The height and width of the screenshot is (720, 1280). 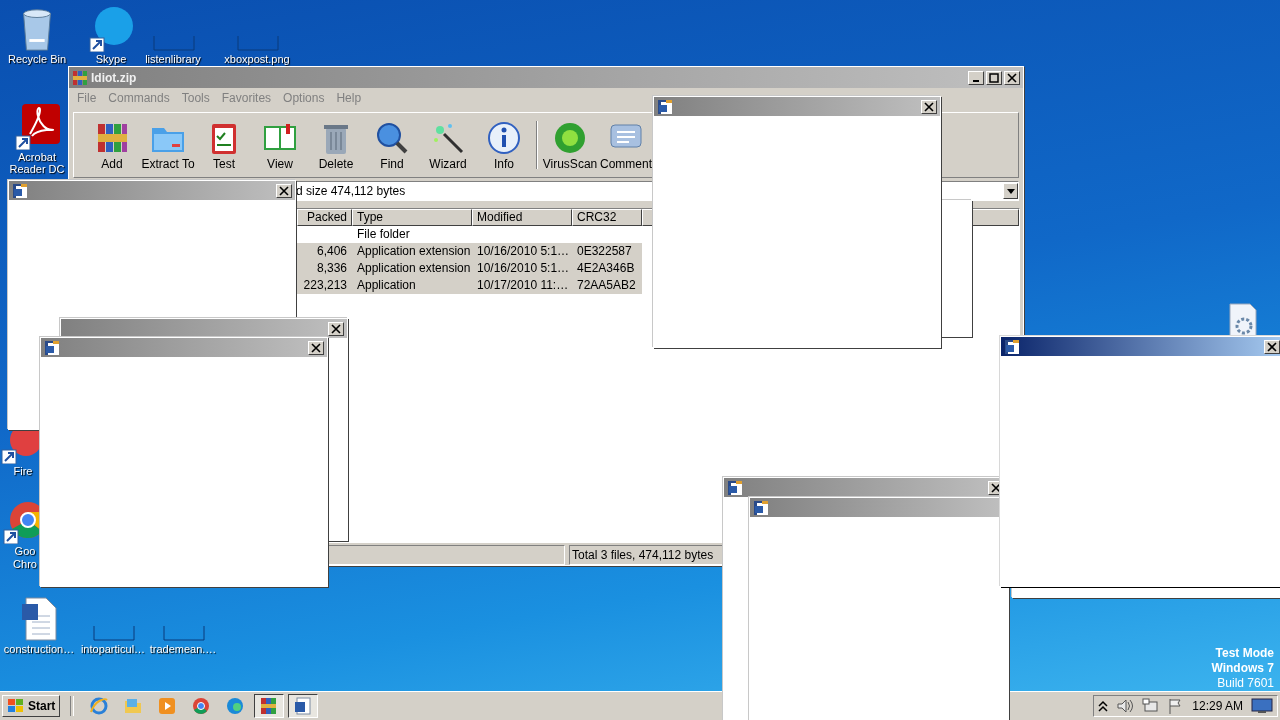 I want to click on toolbar-button: Add, so click(x=112, y=145).